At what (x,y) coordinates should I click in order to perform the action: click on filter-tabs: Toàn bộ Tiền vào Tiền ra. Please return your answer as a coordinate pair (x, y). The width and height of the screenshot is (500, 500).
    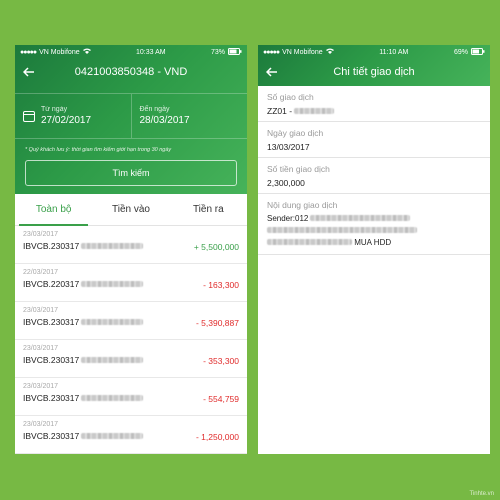
    Looking at the image, I should click on (131, 210).